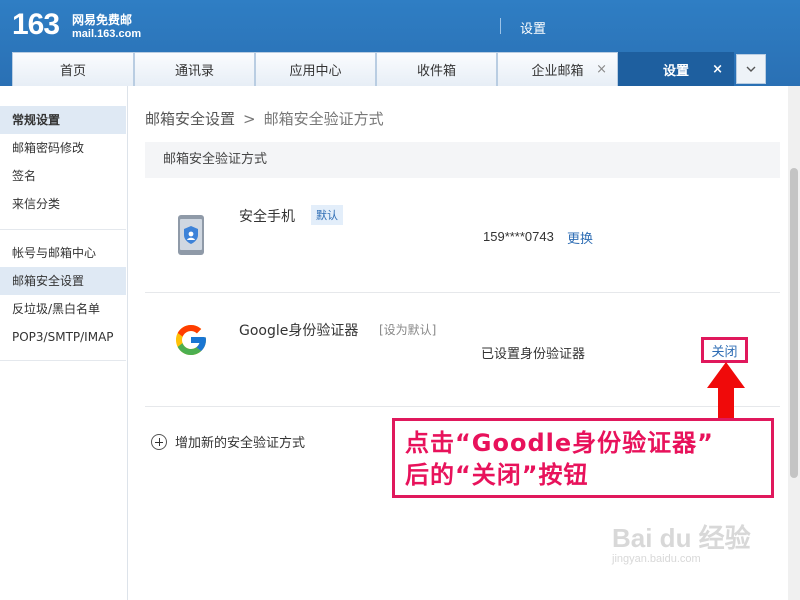  I want to click on google-icon, so click(191, 342).